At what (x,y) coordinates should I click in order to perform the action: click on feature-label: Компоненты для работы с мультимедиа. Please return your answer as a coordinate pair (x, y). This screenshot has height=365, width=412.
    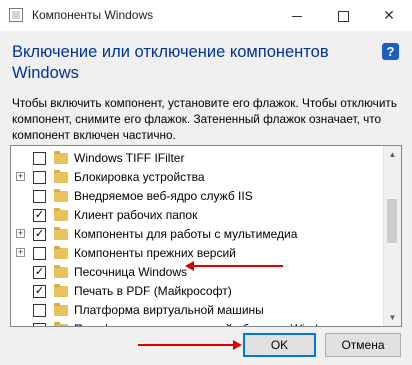
    Looking at the image, I should click on (186, 234).